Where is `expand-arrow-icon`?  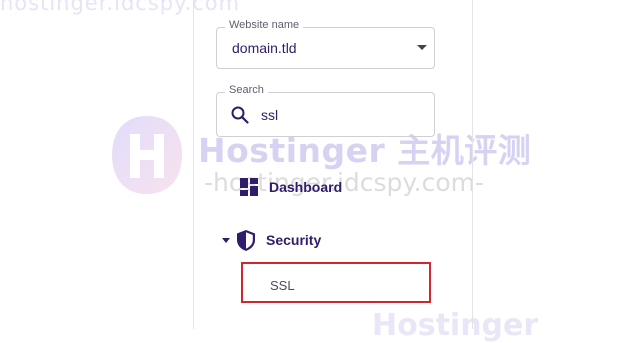
expand-arrow-icon is located at coordinates (226, 240).